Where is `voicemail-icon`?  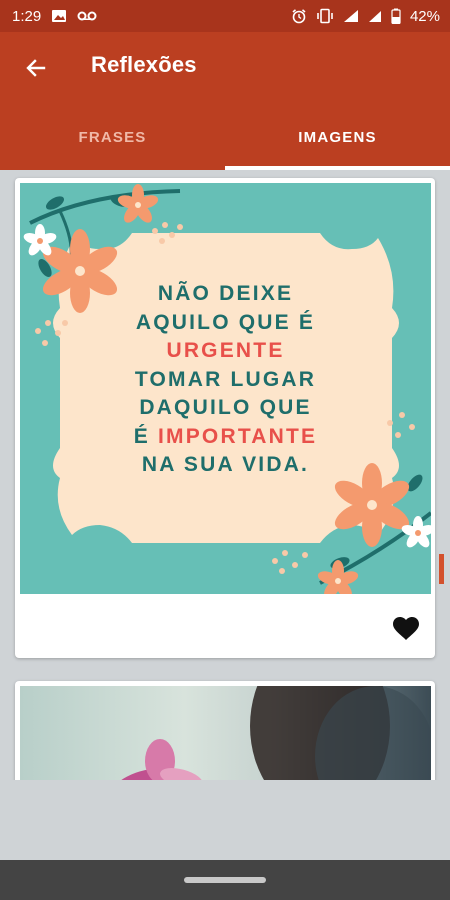
voicemail-icon is located at coordinates (87, 16).